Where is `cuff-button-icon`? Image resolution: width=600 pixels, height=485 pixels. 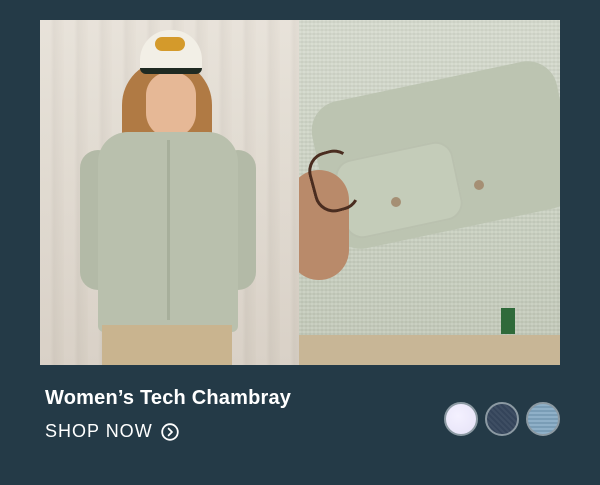
cuff-button-icon is located at coordinates (396, 202).